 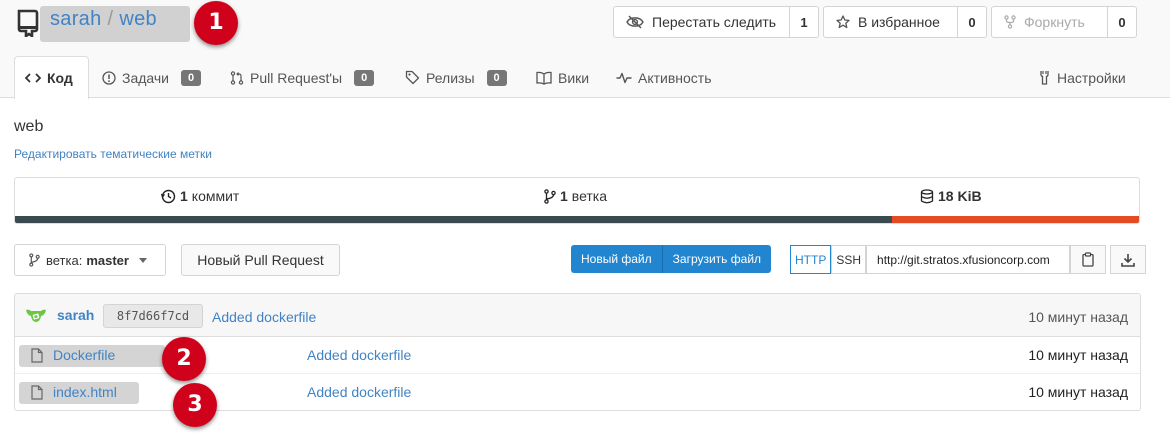 I want to click on repo-title: sarah / web, so click(x=103, y=19).